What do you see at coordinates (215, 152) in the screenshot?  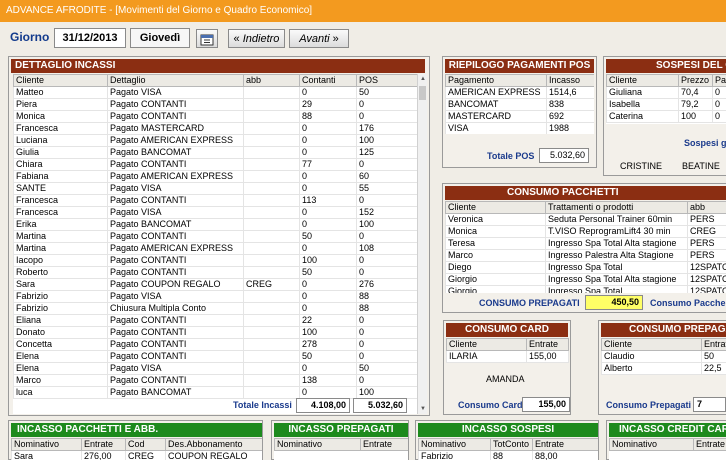 I see `incasso-row: Giulia Pagato BANCOMAT 0 125` at bounding box center [215, 152].